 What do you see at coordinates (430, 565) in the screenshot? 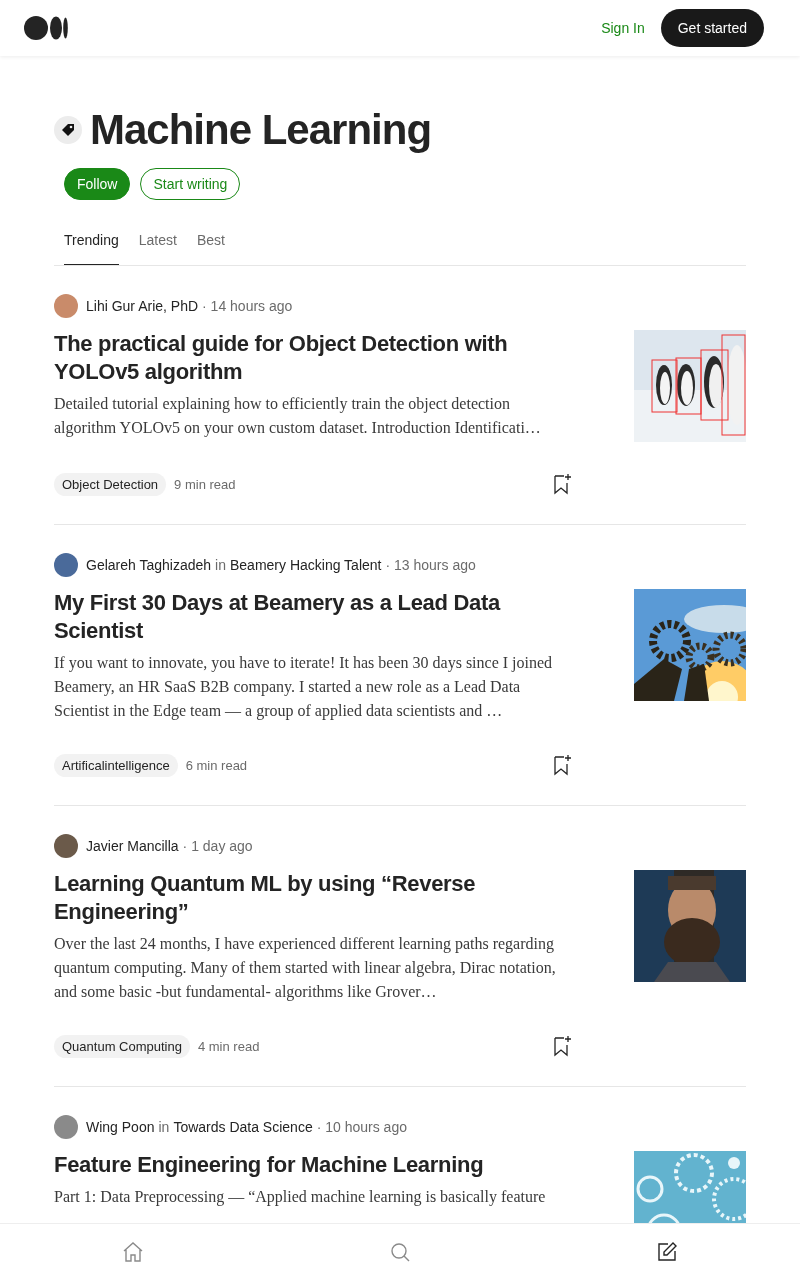
I see `post-time: · 13 hours ago` at bounding box center [430, 565].